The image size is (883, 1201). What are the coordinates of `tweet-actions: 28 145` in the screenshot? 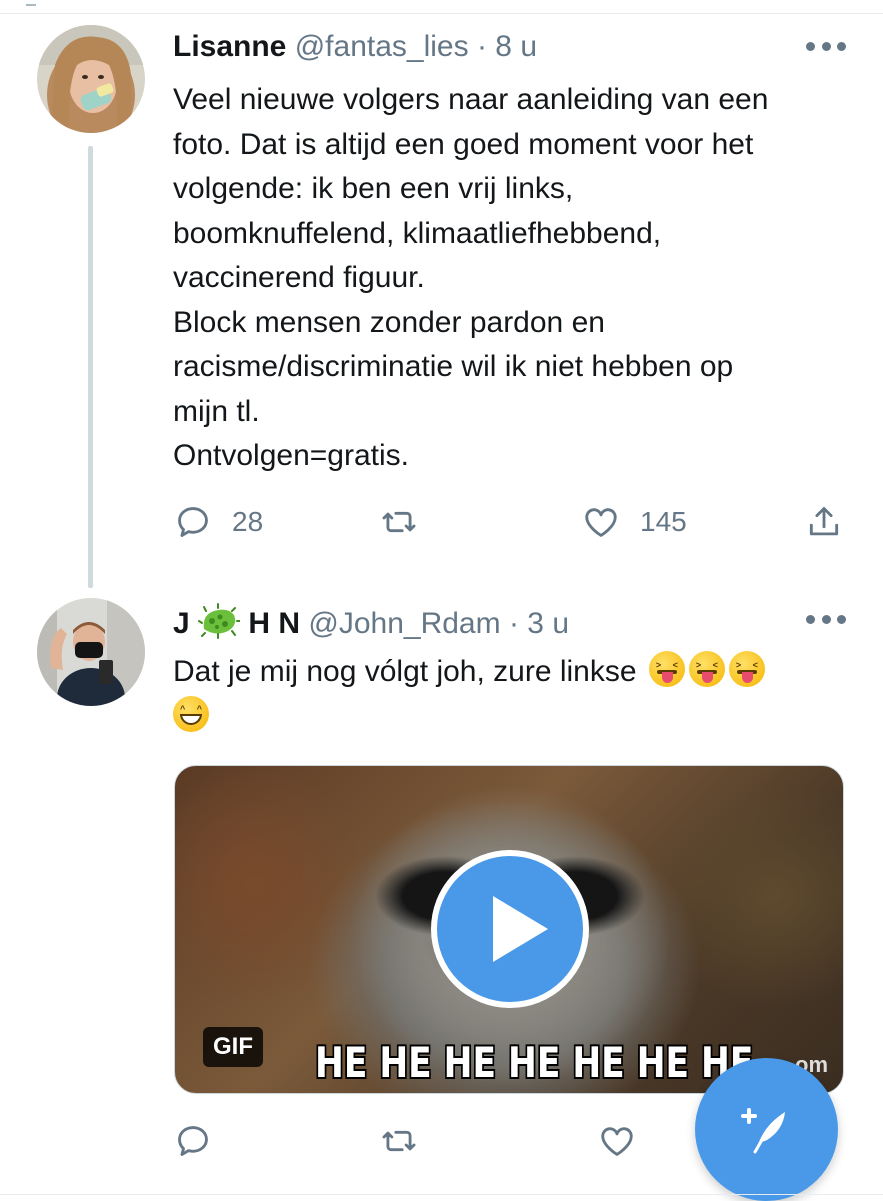 It's located at (441, 528).